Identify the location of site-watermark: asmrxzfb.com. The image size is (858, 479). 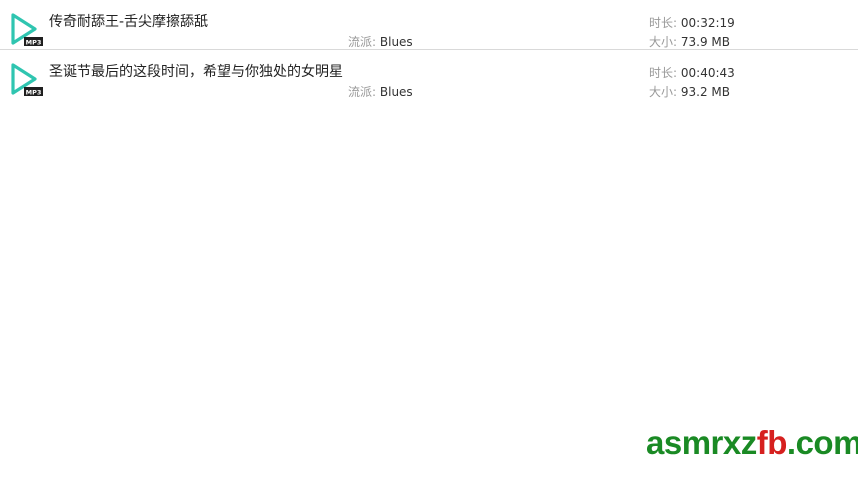
(752, 443).